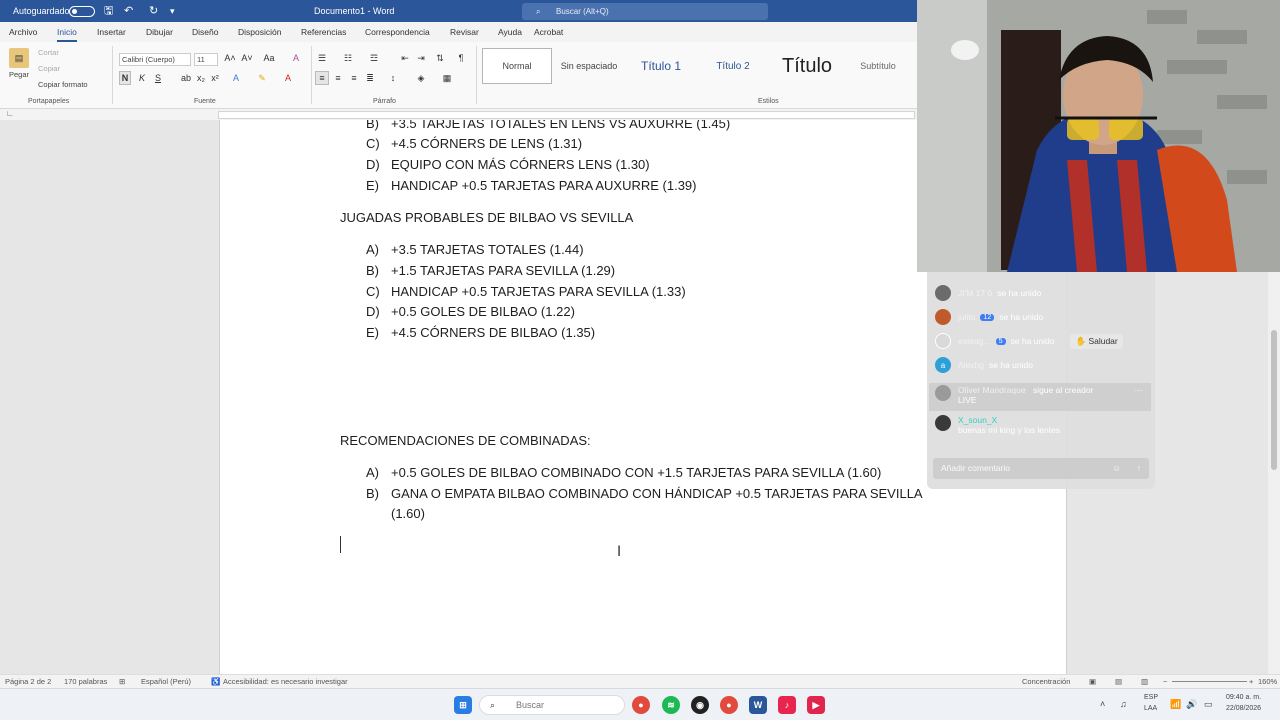  Describe the element at coordinates (1009, 420) in the screenshot. I see `chat-username: X_soun_X` at that location.